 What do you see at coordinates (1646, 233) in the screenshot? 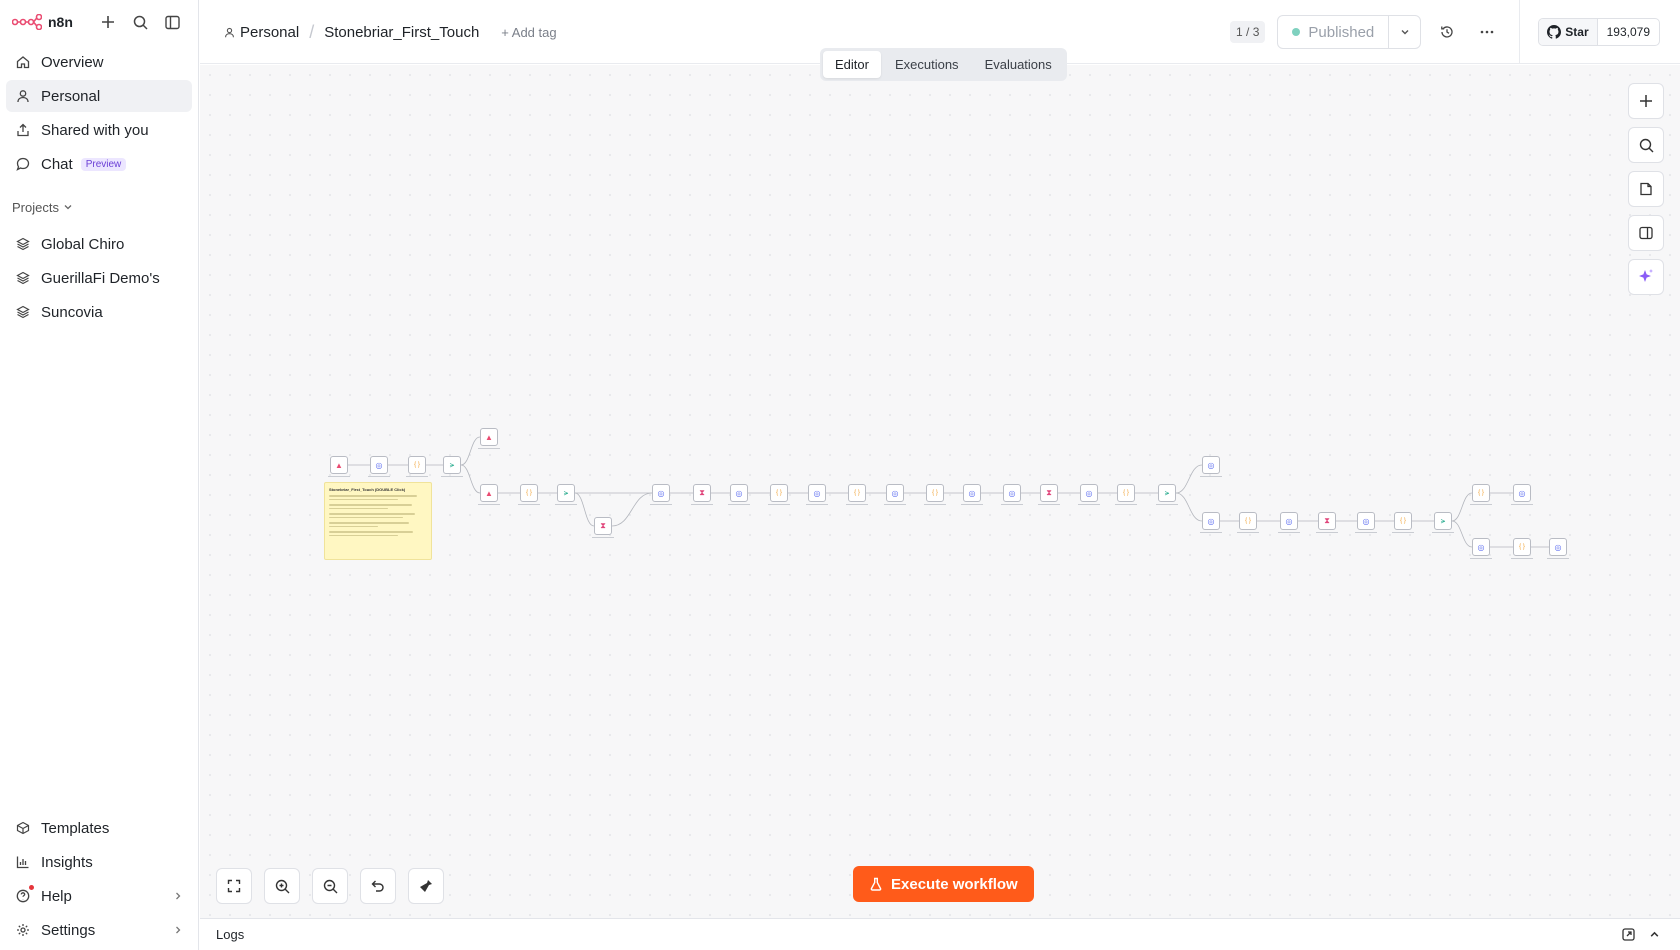
I see `toggle-panel-button` at bounding box center [1646, 233].